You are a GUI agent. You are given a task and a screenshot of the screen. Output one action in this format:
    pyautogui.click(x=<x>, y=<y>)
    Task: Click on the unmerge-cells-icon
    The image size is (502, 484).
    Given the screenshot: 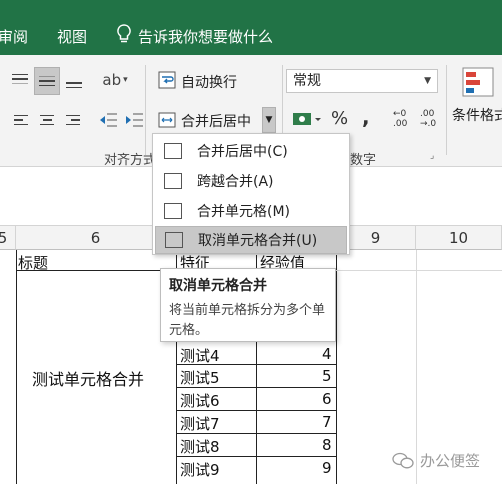 What is the action you would take?
    pyautogui.click(x=174, y=240)
    